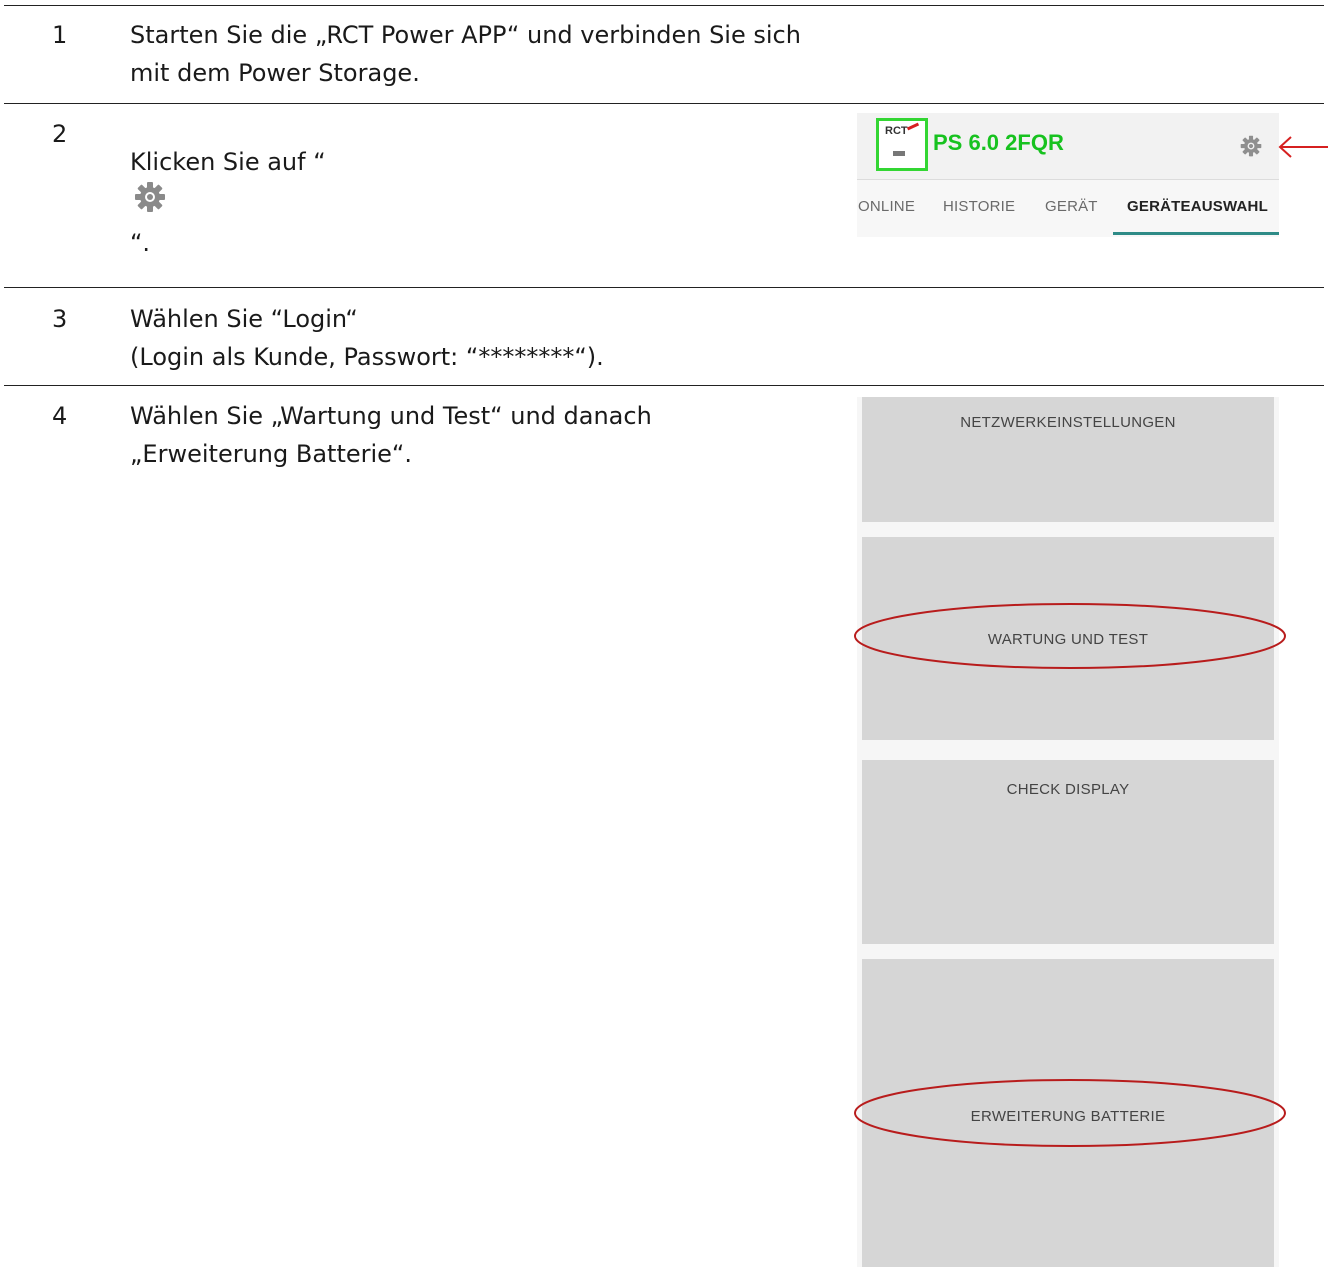 The image size is (1330, 1267). What do you see at coordinates (275, 73) in the screenshot?
I see `step-line: mit dem Power Storage.` at bounding box center [275, 73].